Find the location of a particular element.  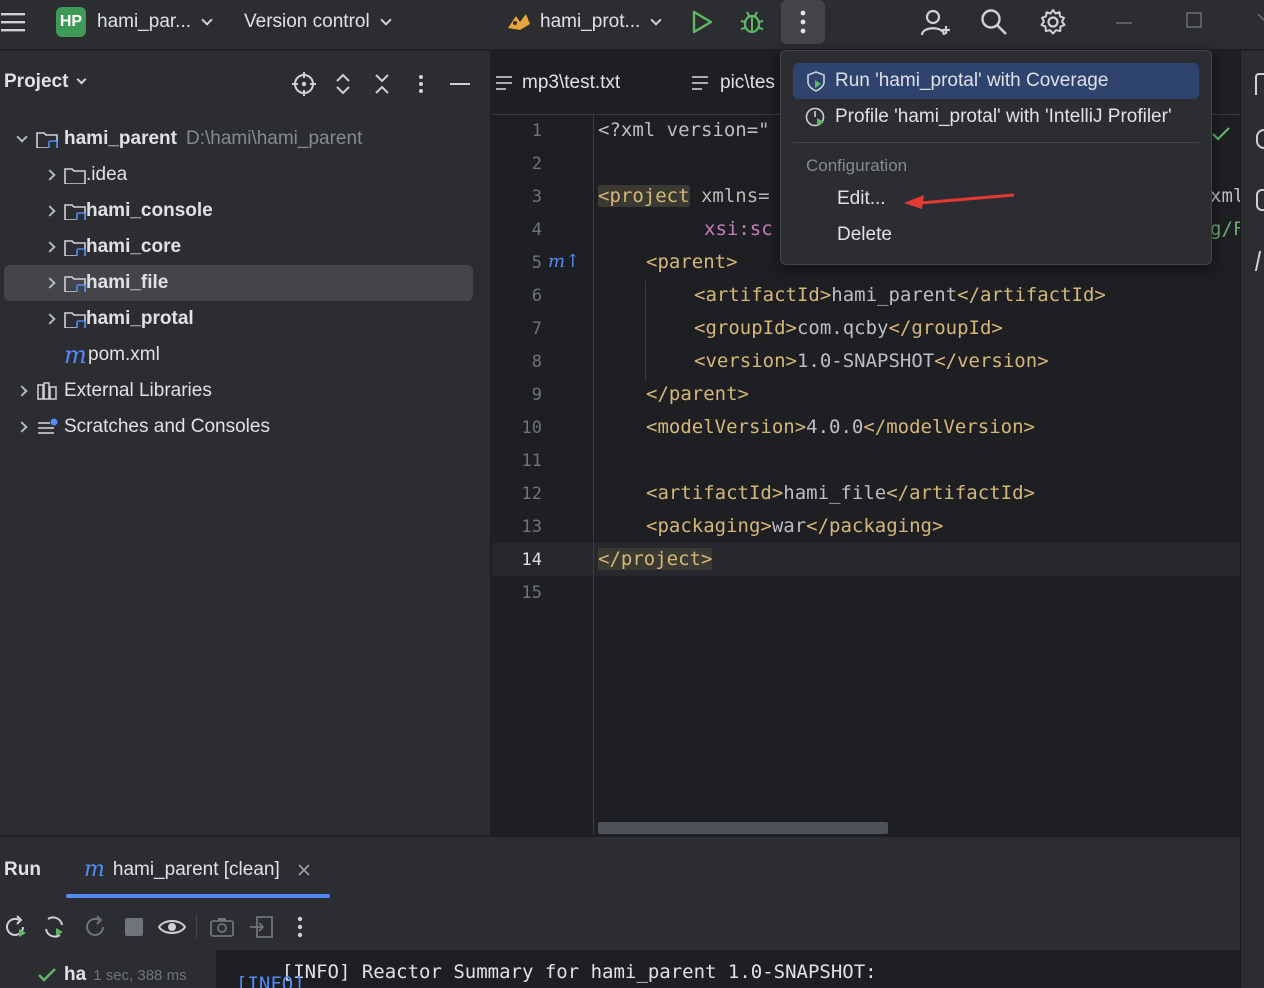

expand-all-icon is located at coordinates (343, 84).